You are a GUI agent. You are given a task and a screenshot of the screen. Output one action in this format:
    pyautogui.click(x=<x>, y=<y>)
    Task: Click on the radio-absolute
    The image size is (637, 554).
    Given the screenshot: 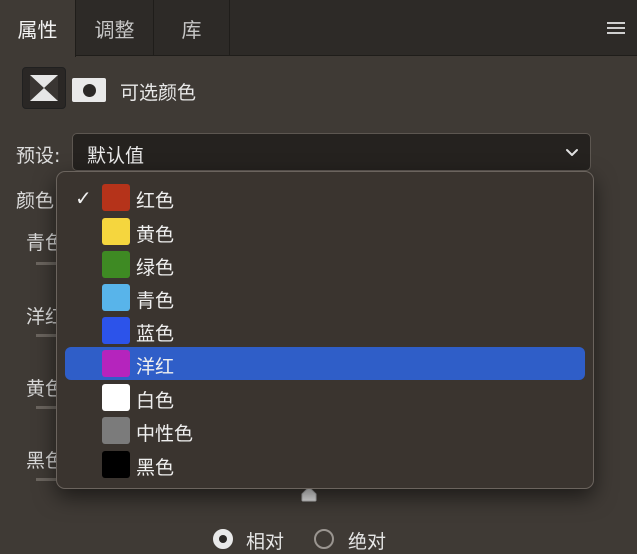 What is the action you would take?
    pyautogui.click(x=324, y=539)
    